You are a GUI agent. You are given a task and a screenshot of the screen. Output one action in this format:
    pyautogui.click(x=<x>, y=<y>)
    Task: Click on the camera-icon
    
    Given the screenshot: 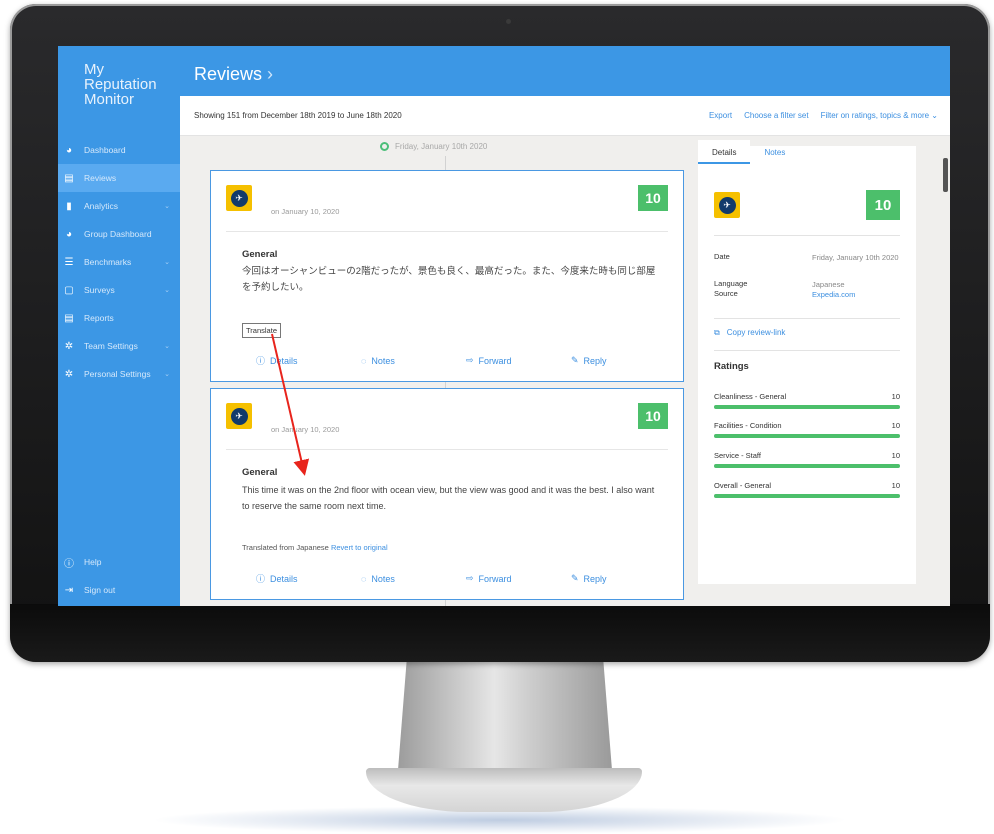 What is the action you would take?
    pyautogui.click(x=508, y=21)
    